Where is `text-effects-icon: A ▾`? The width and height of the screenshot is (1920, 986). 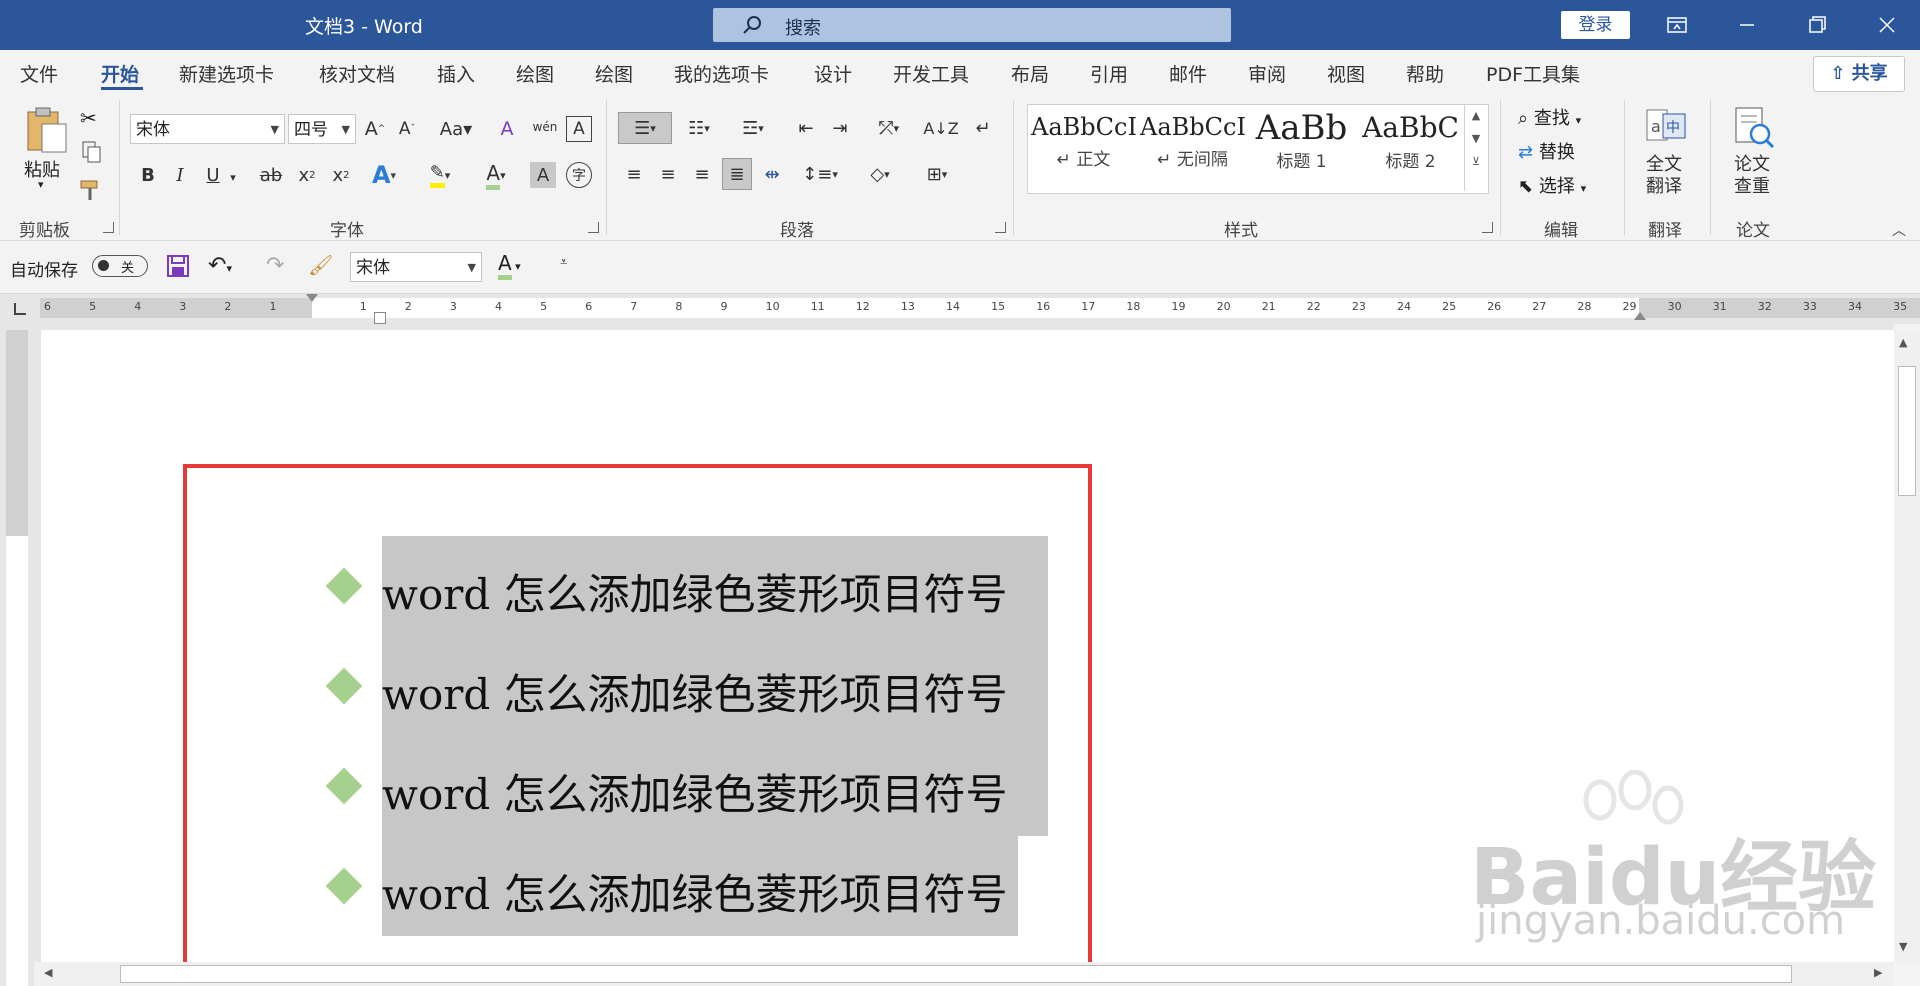 text-effects-icon: A ▾ is located at coordinates (384, 175).